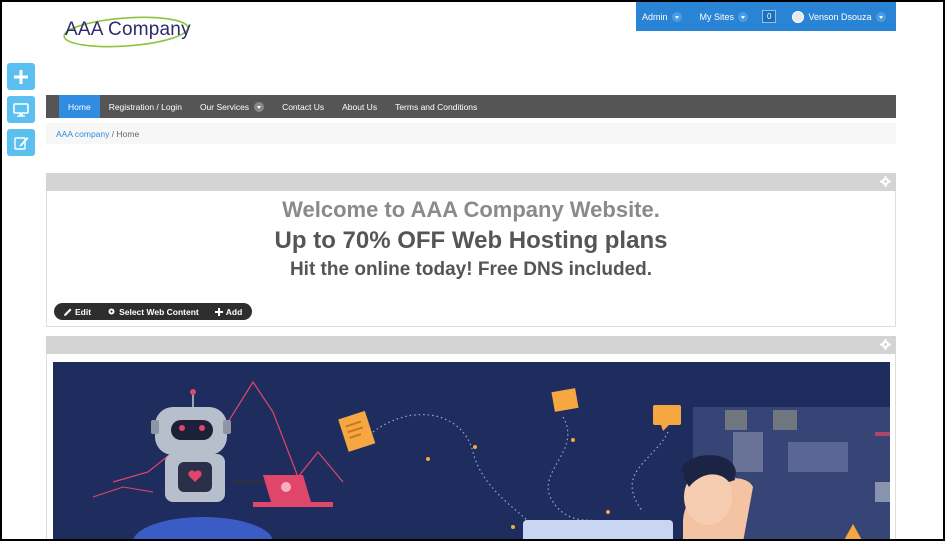 Image resolution: width=945 pixels, height=541 pixels. I want to click on select-web-content-button: Select Web Content, so click(153, 312).